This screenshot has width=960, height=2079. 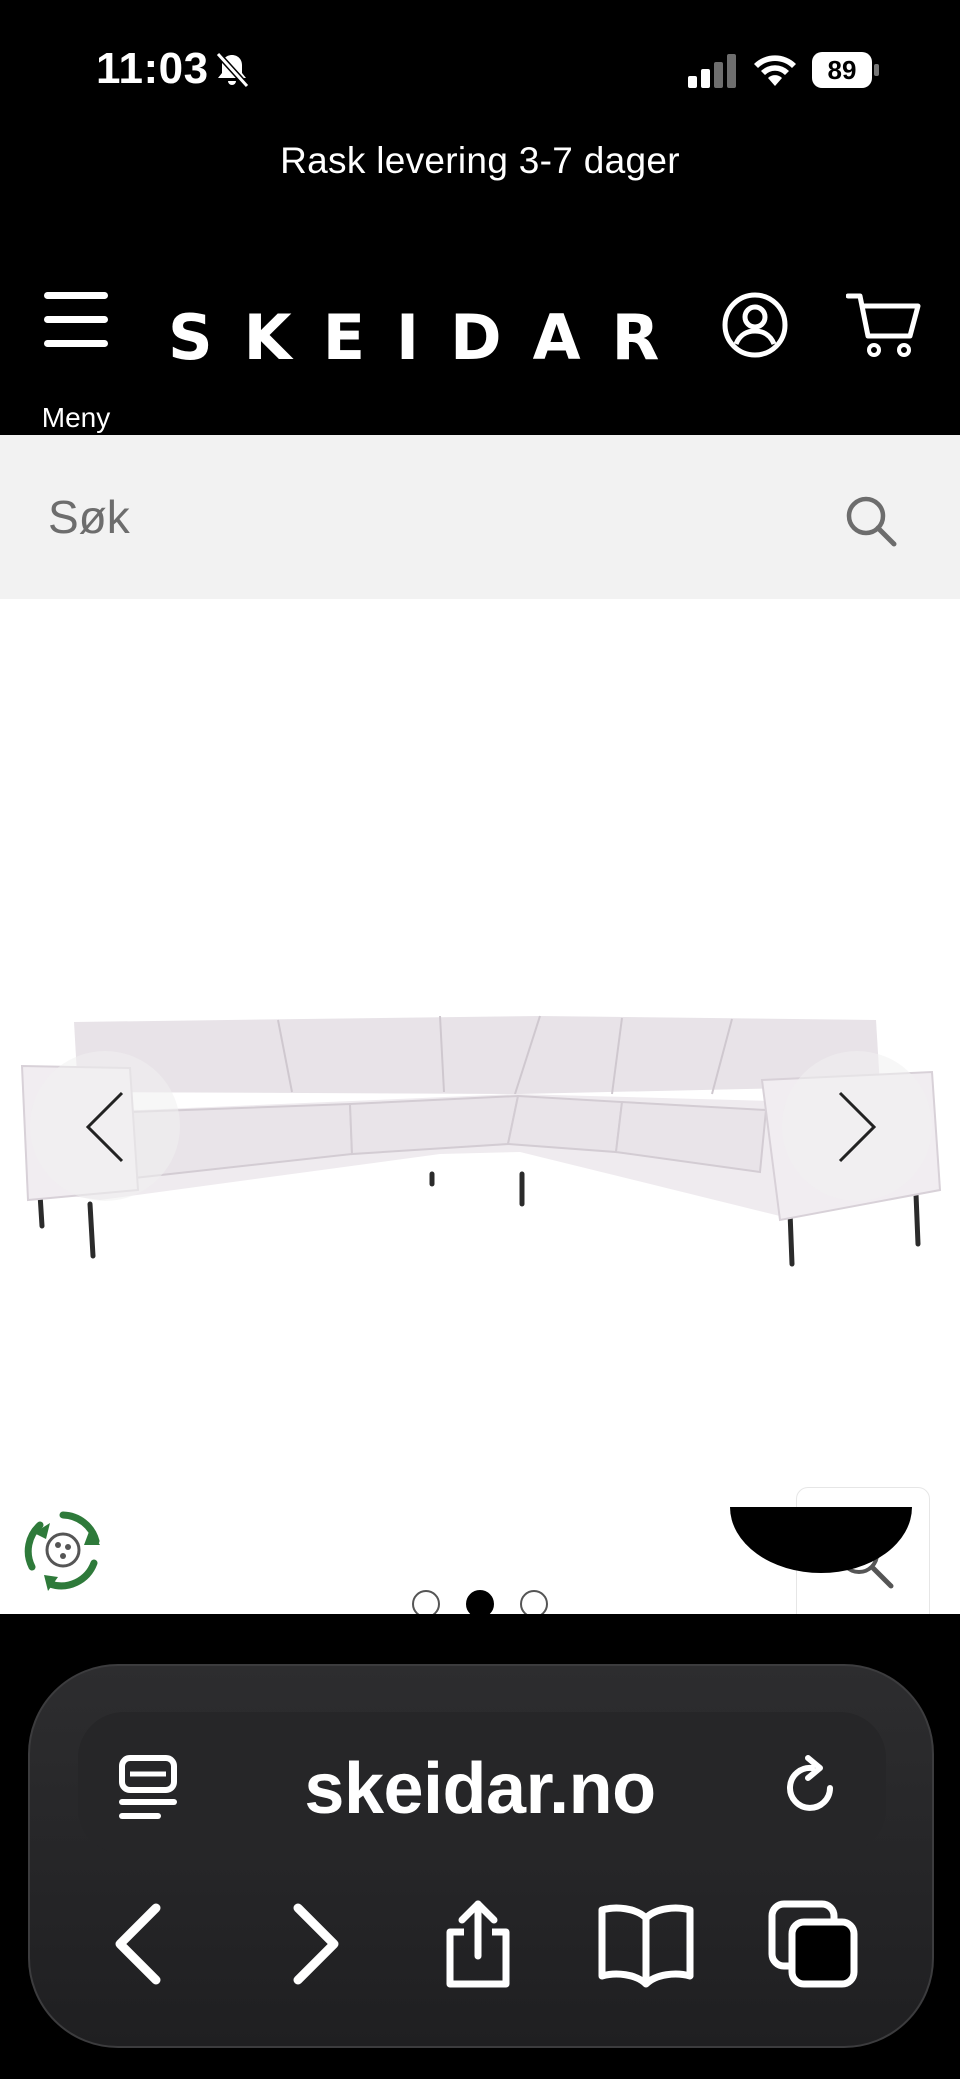 I want to click on search-icon, so click(x=871, y=521).